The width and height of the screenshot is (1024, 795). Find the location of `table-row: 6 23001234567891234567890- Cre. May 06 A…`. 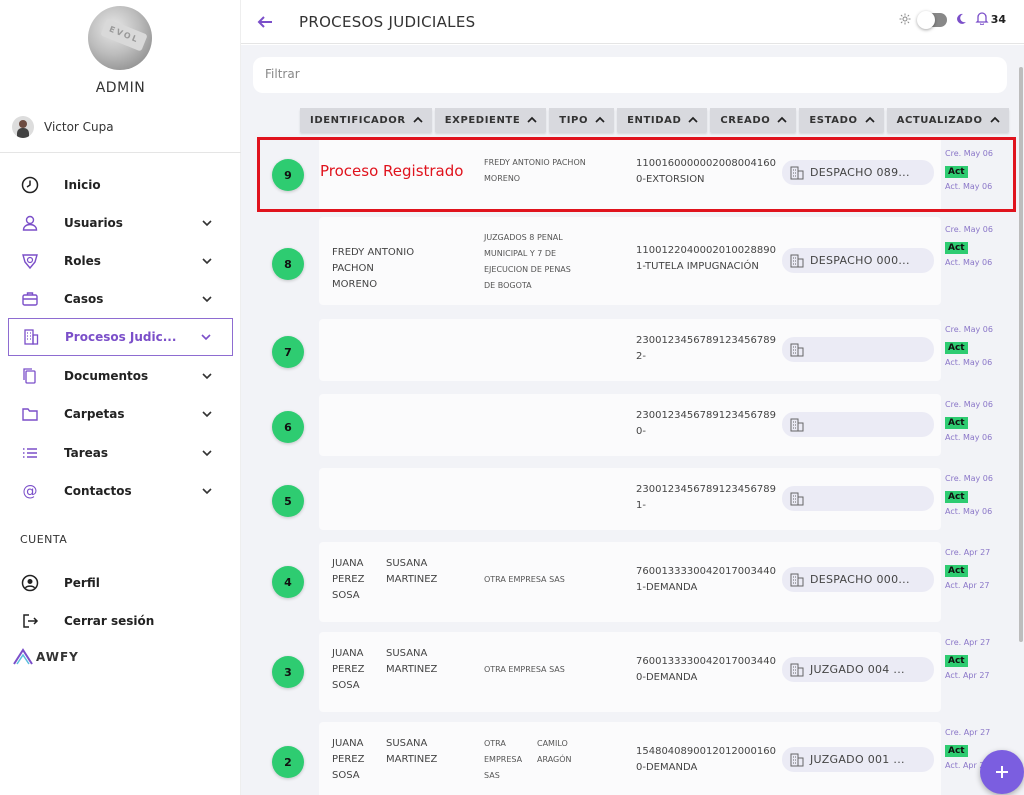

table-row: 6 23001234567891234567890- Cre. May 06 A… is located at coordinates (631, 425).